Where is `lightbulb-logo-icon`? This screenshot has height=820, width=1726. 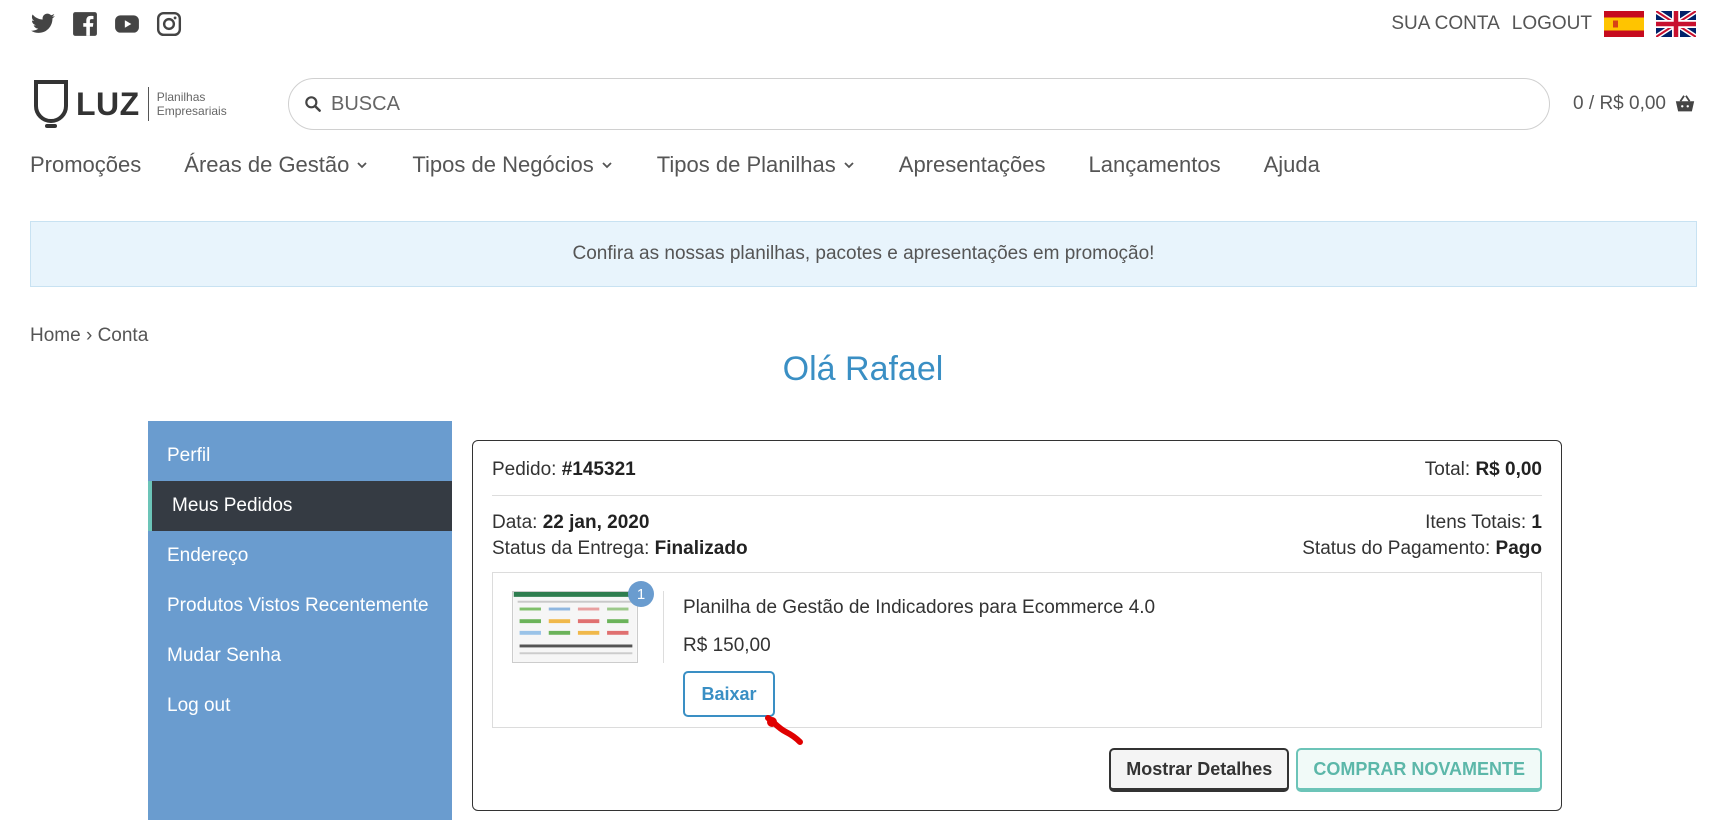
lightbulb-logo-icon is located at coordinates (51, 104).